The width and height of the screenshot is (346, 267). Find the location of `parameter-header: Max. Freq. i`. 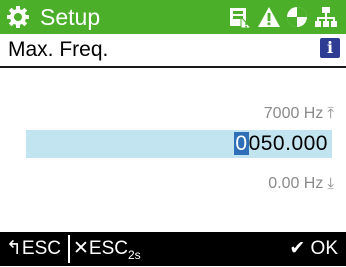

parameter-header: Max. Freq. i is located at coordinates (173, 51).